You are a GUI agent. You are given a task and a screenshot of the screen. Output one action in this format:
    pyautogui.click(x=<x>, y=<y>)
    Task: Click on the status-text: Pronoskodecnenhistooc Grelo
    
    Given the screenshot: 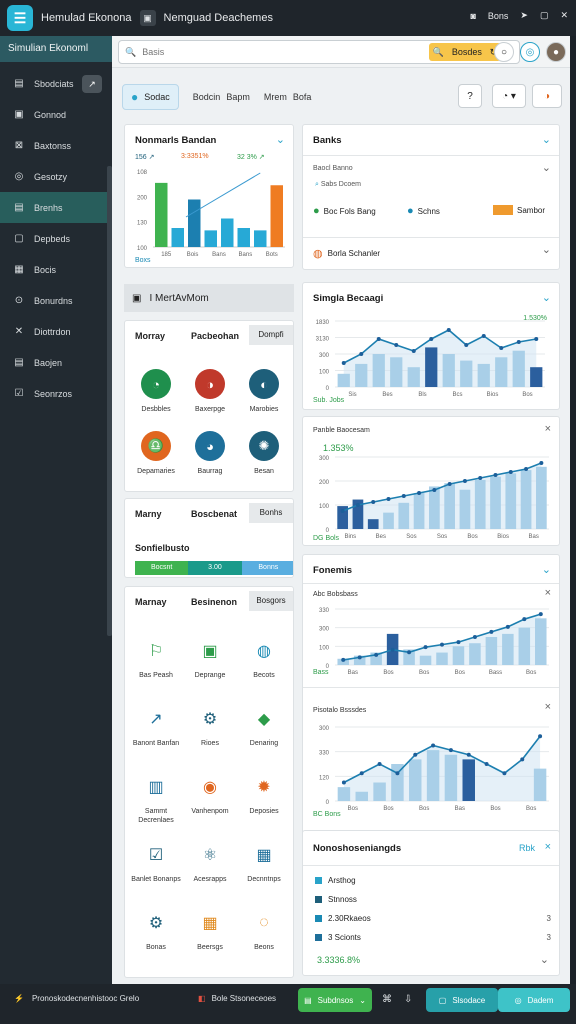 What is the action you would take?
    pyautogui.click(x=85, y=998)
    